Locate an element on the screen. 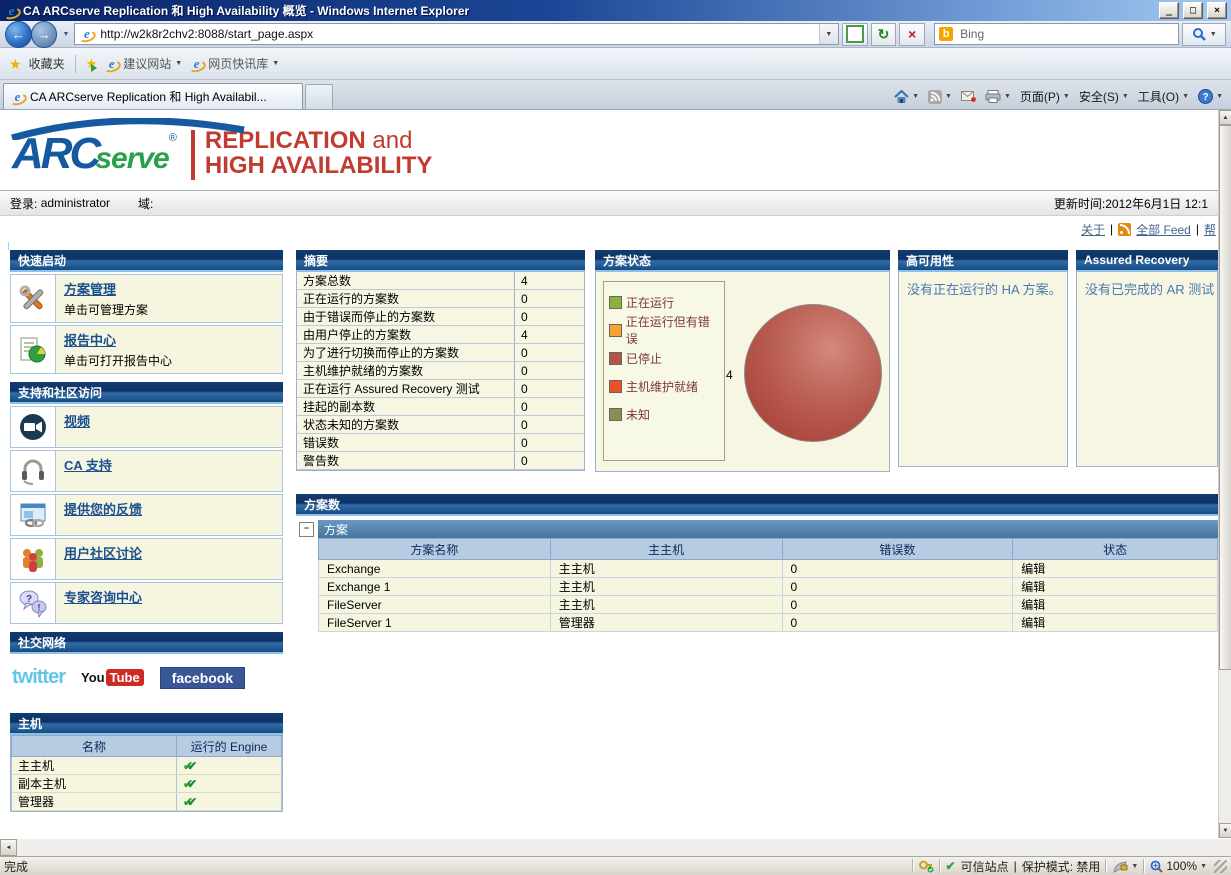 Image resolution: width=1231 pixels, height=875 pixels. scenario-management-link: 方案管理 is located at coordinates (90, 289).